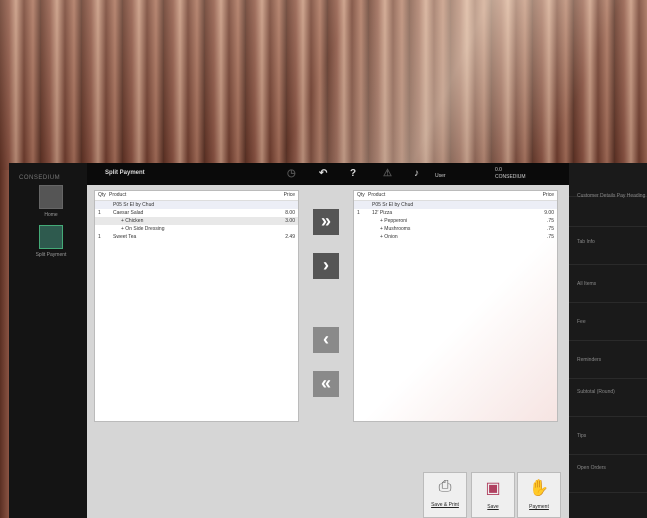  I want to click on line-product: + Pepperoni, so click(394, 221).